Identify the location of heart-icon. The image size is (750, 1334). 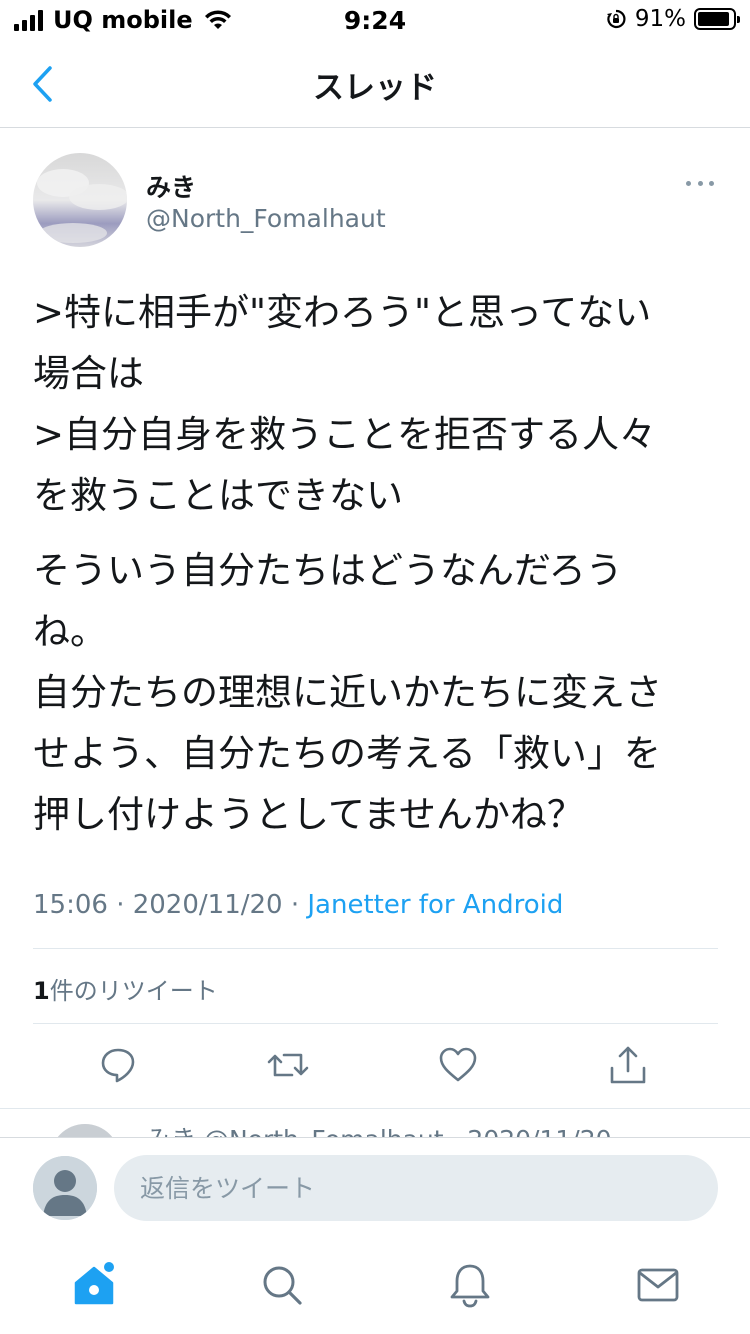
(458, 1064).